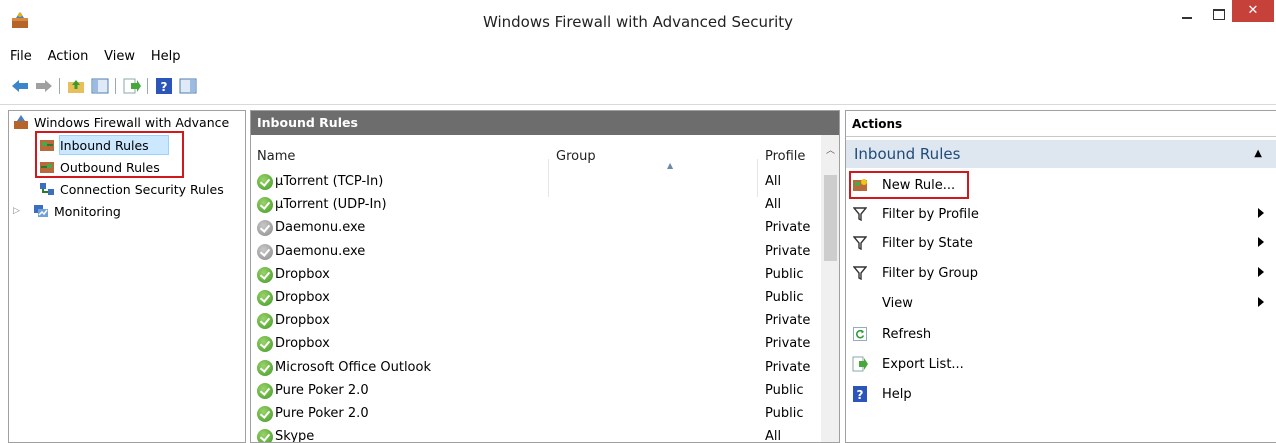 This screenshot has height=443, width=1276. What do you see at coordinates (830, 151) in the screenshot?
I see `scroll-up-icon: ︿` at bounding box center [830, 151].